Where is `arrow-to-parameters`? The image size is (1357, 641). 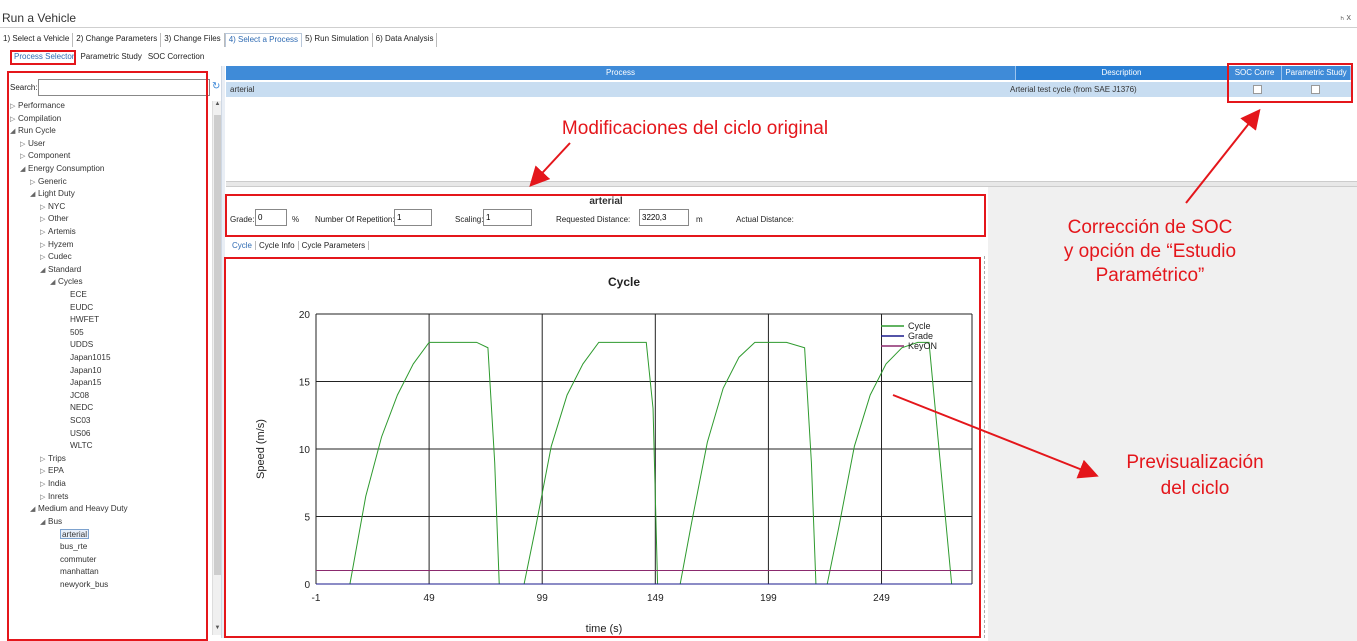
arrow-to-parameters is located at coordinates (550, 164).